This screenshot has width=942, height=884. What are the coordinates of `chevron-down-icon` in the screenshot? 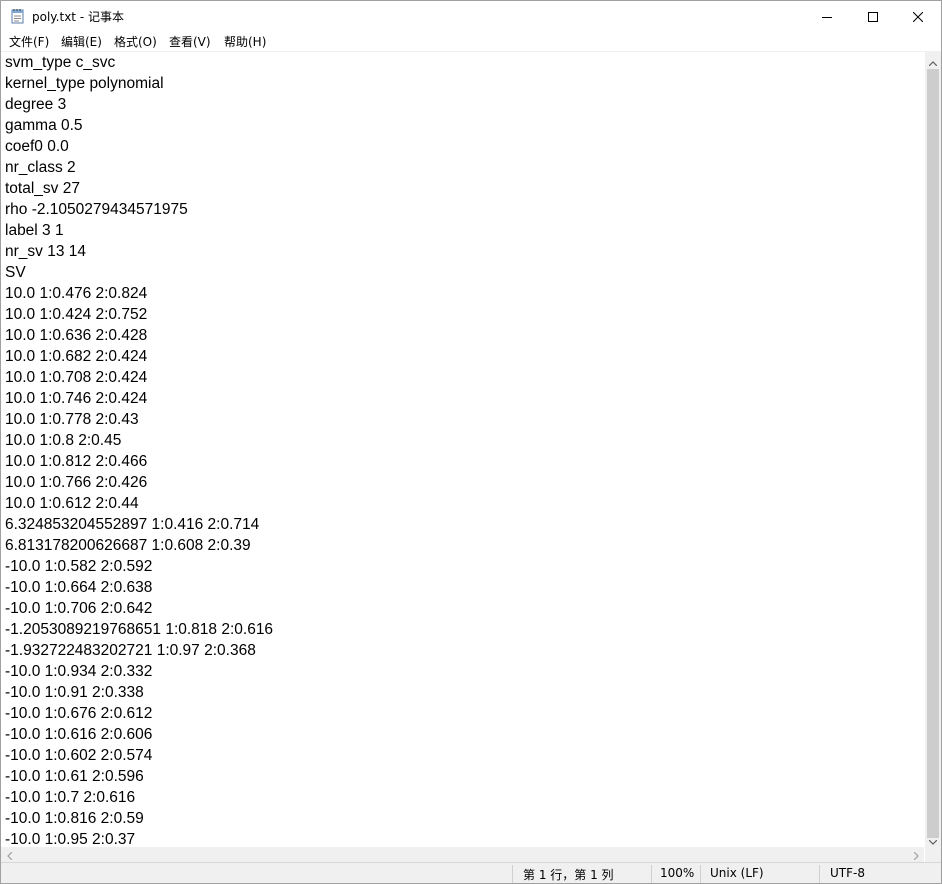 It's located at (933, 839).